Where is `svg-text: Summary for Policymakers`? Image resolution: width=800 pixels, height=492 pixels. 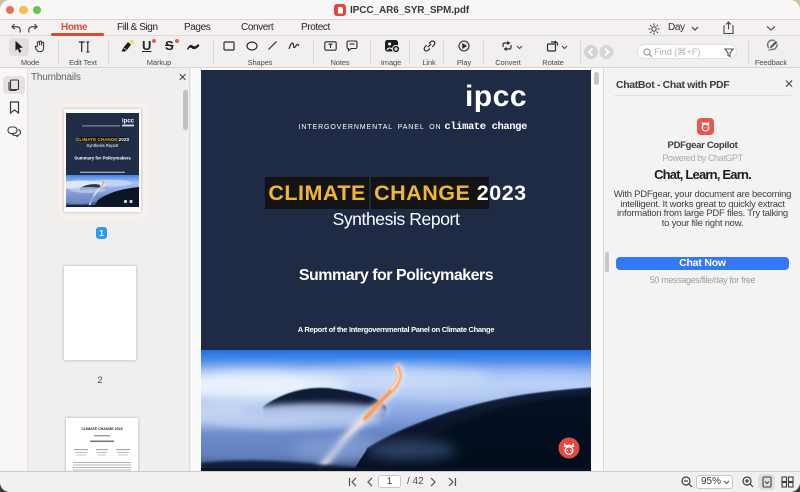
svg-text: Summary for Policymakers is located at coordinates (102, 158).